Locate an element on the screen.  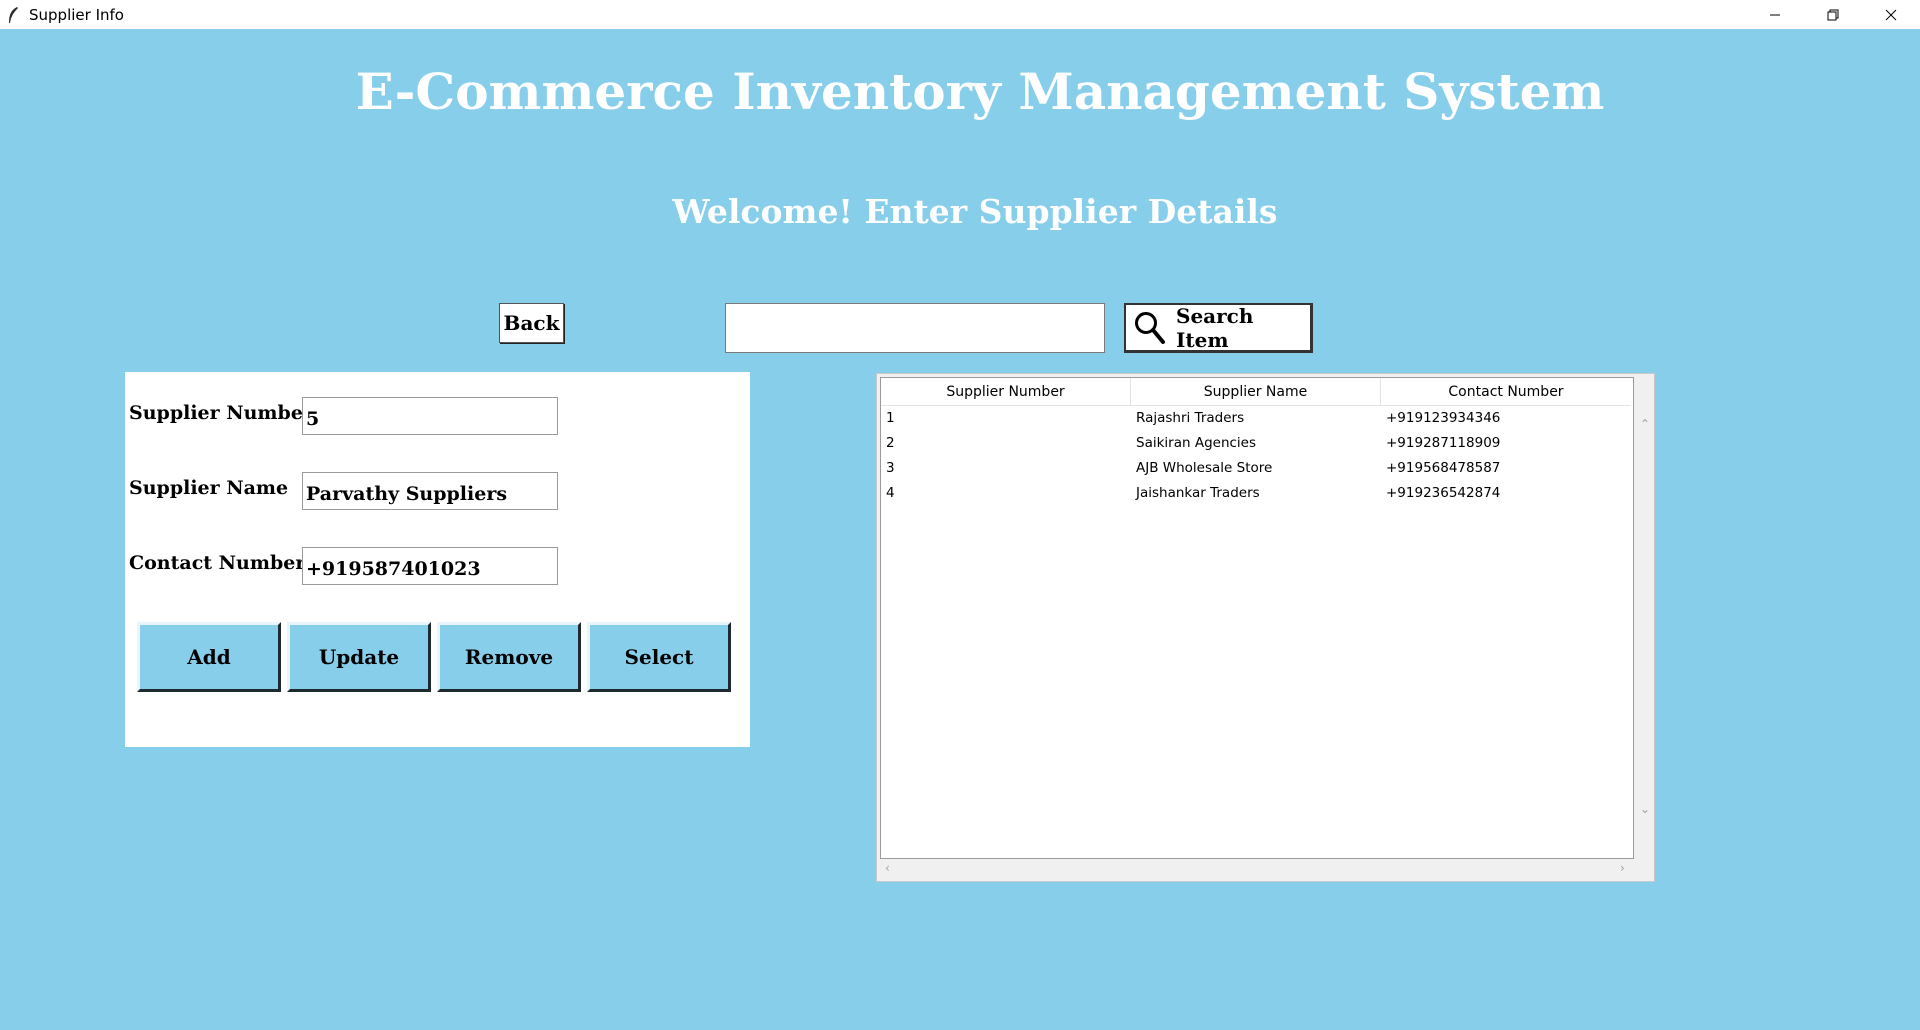
cell-supplier-number: 4 is located at coordinates (890, 493).